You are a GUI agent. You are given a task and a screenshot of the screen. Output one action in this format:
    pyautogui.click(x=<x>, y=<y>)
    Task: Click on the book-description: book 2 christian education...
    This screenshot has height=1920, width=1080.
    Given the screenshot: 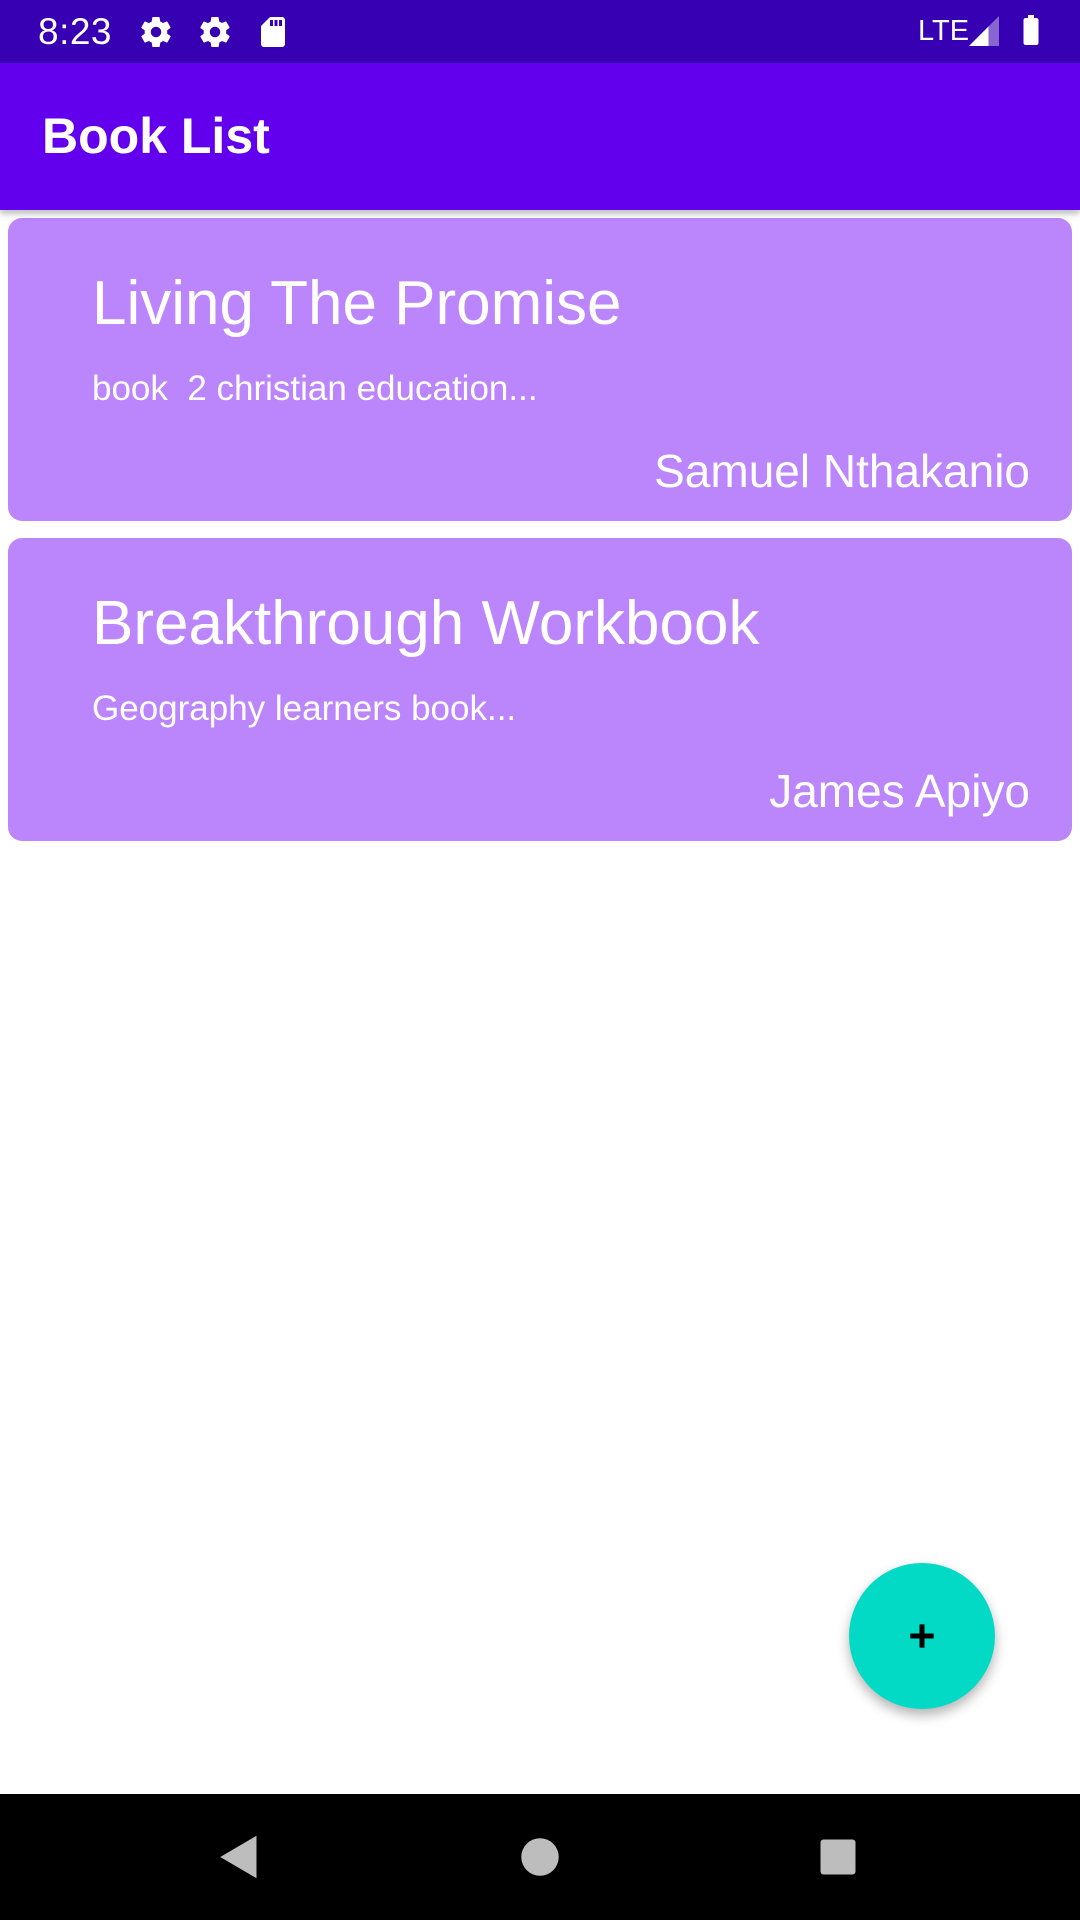 What is the action you would take?
    pyautogui.click(x=315, y=388)
    